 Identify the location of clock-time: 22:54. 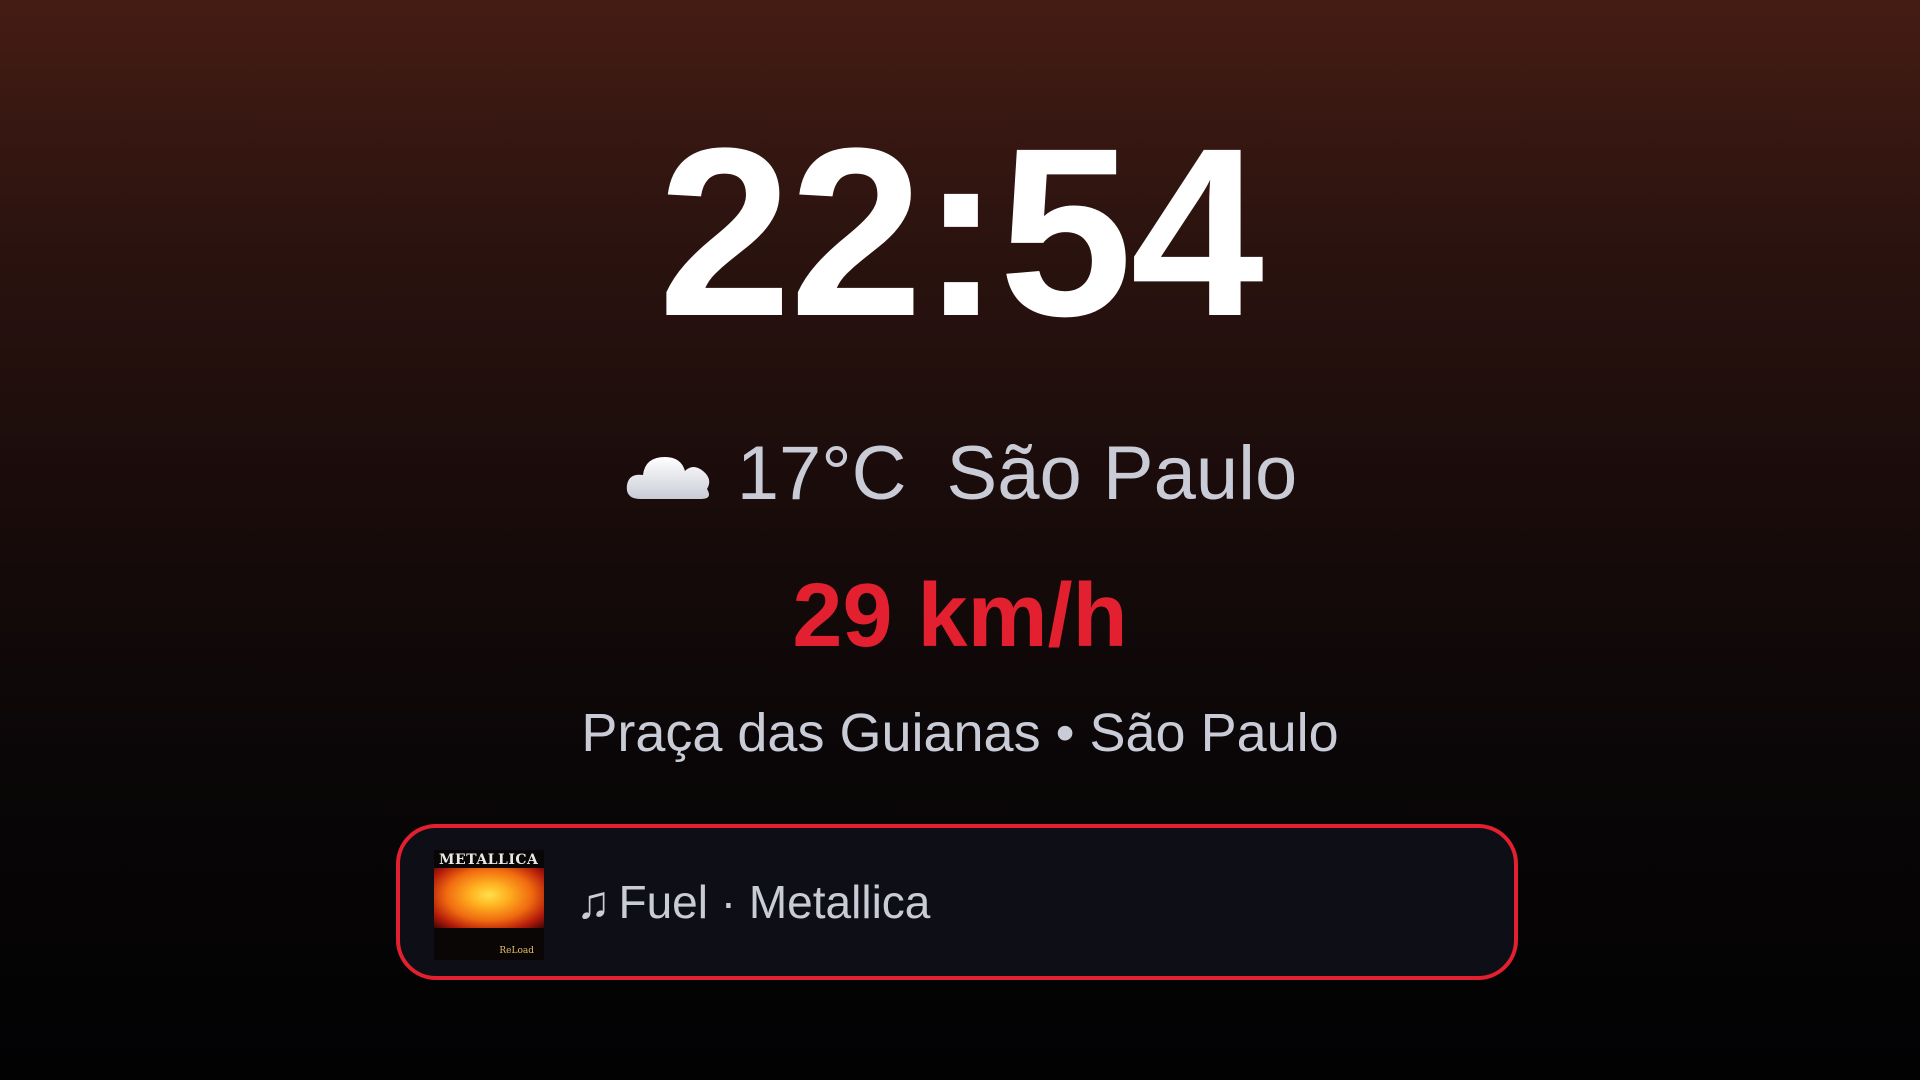
(961, 232).